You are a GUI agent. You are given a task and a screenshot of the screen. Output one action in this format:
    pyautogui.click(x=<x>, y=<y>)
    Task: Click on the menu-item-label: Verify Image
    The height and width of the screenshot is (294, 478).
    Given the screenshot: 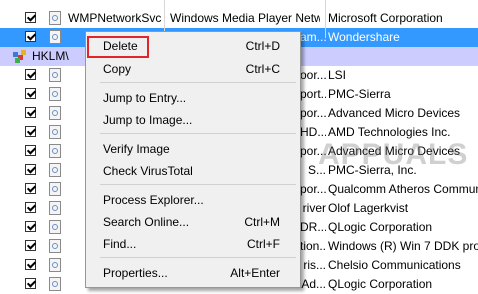 What is the action you would take?
    pyautogui.click(x=136, y=149)
    